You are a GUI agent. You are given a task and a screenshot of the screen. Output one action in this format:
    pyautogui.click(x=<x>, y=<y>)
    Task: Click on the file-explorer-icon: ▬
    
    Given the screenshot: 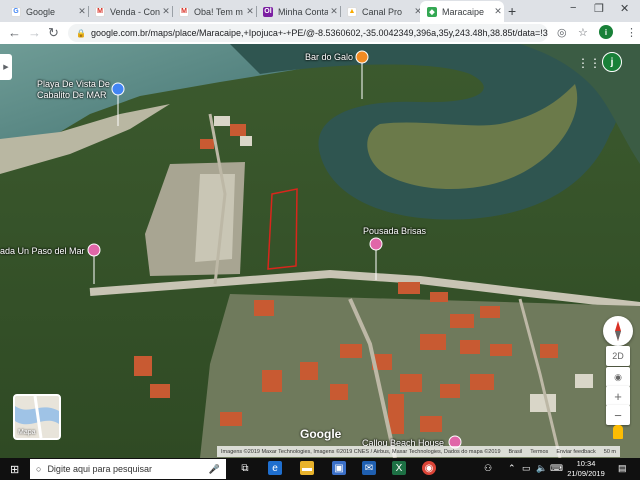 What is the action you would take?
    pyautogui.click(x=307, y=468)
    